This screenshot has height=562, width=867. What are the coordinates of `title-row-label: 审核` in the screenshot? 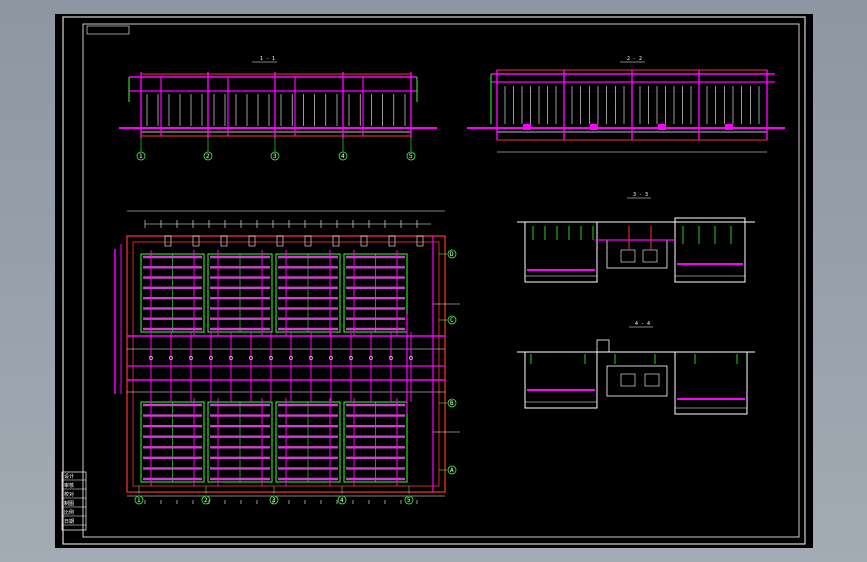 It's located at (69, 485).